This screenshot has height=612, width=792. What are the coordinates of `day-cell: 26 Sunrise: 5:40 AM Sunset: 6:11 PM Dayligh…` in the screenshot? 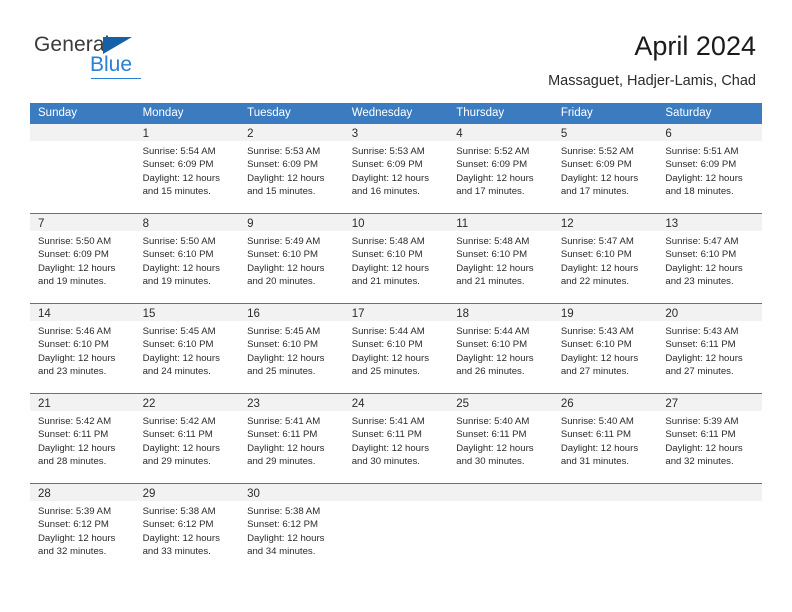 It's located at (605, 438).